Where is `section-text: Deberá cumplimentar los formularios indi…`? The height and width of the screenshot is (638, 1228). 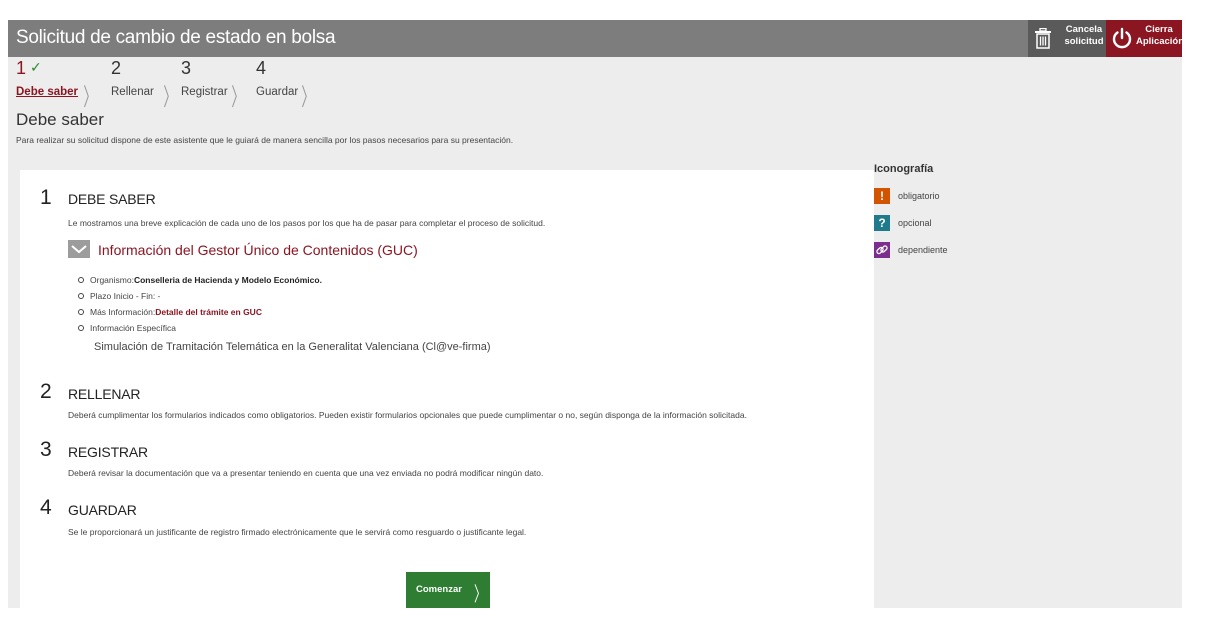
section-text: Deberá cumplimentar los formularios indi… is located at coordinates (407, 415).